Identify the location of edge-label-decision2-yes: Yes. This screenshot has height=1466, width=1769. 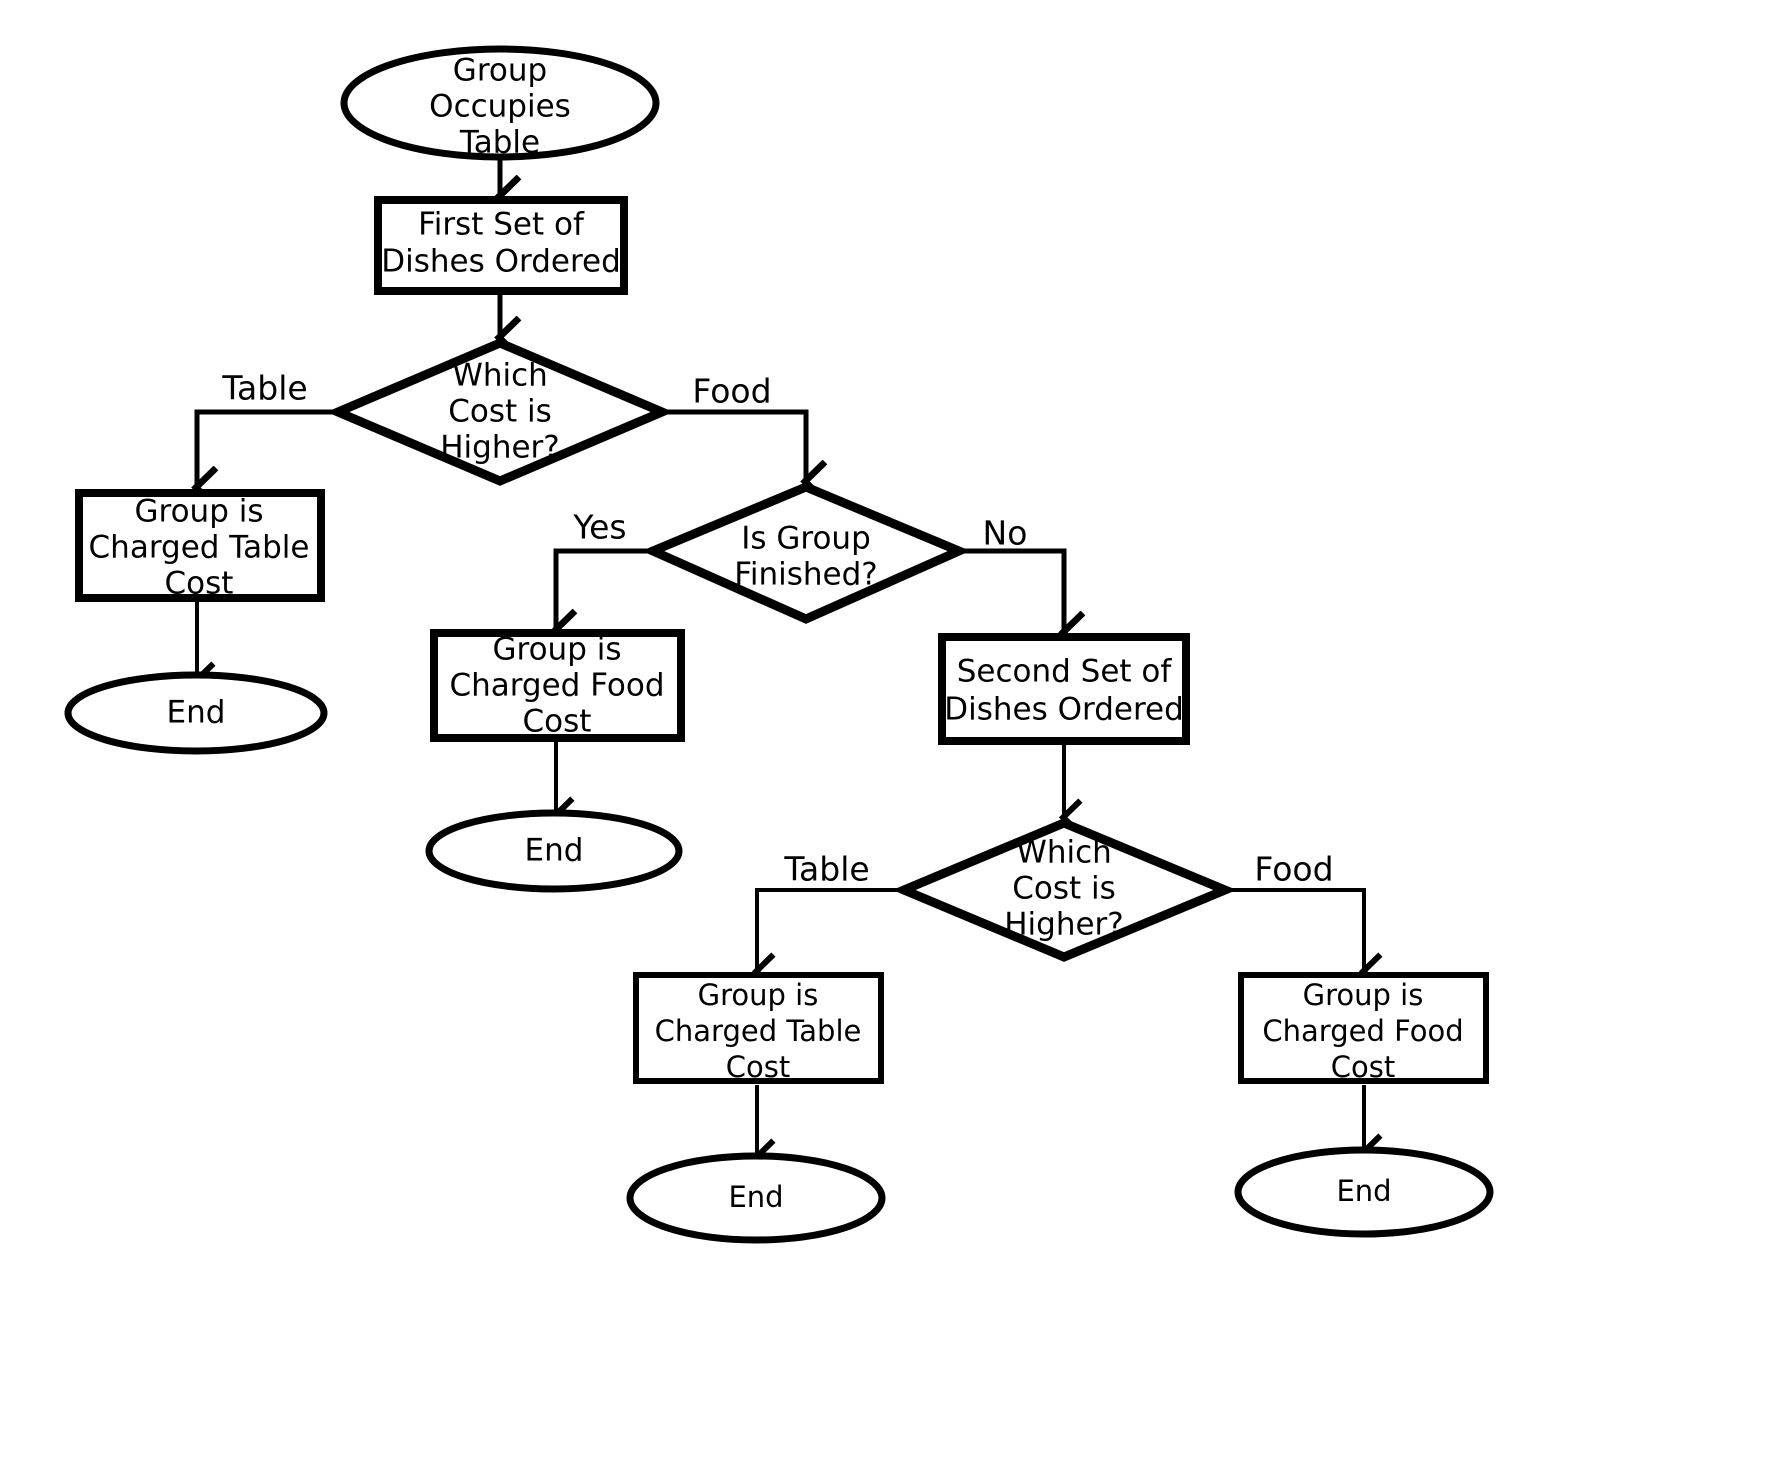
(599, 527).